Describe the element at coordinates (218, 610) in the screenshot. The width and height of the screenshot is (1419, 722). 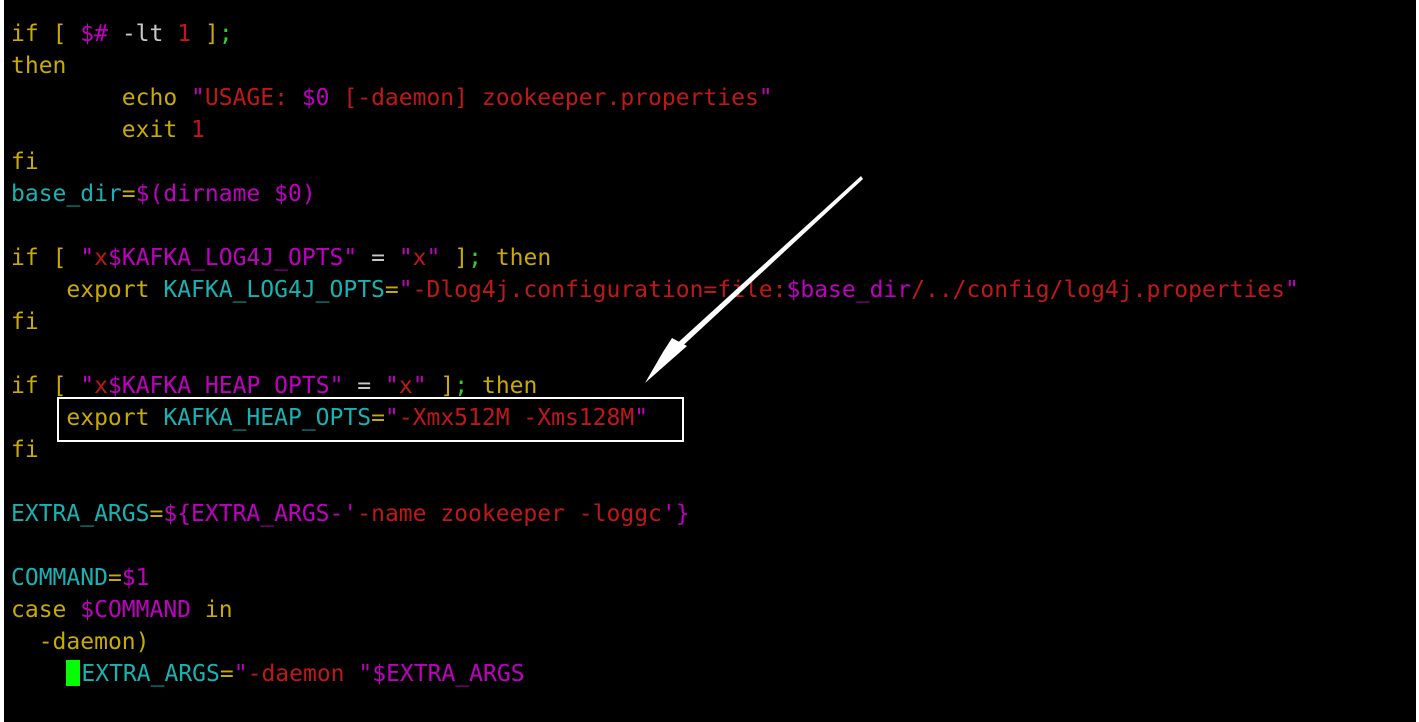
I see `code-token: in` at that location.